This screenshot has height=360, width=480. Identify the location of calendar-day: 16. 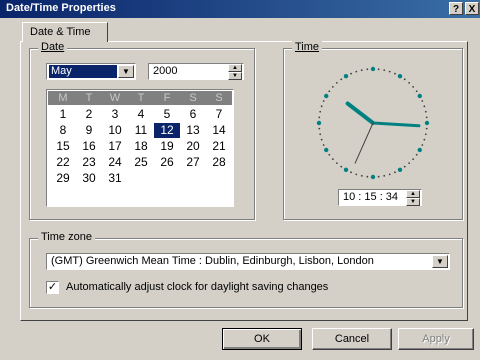
(89, 146).